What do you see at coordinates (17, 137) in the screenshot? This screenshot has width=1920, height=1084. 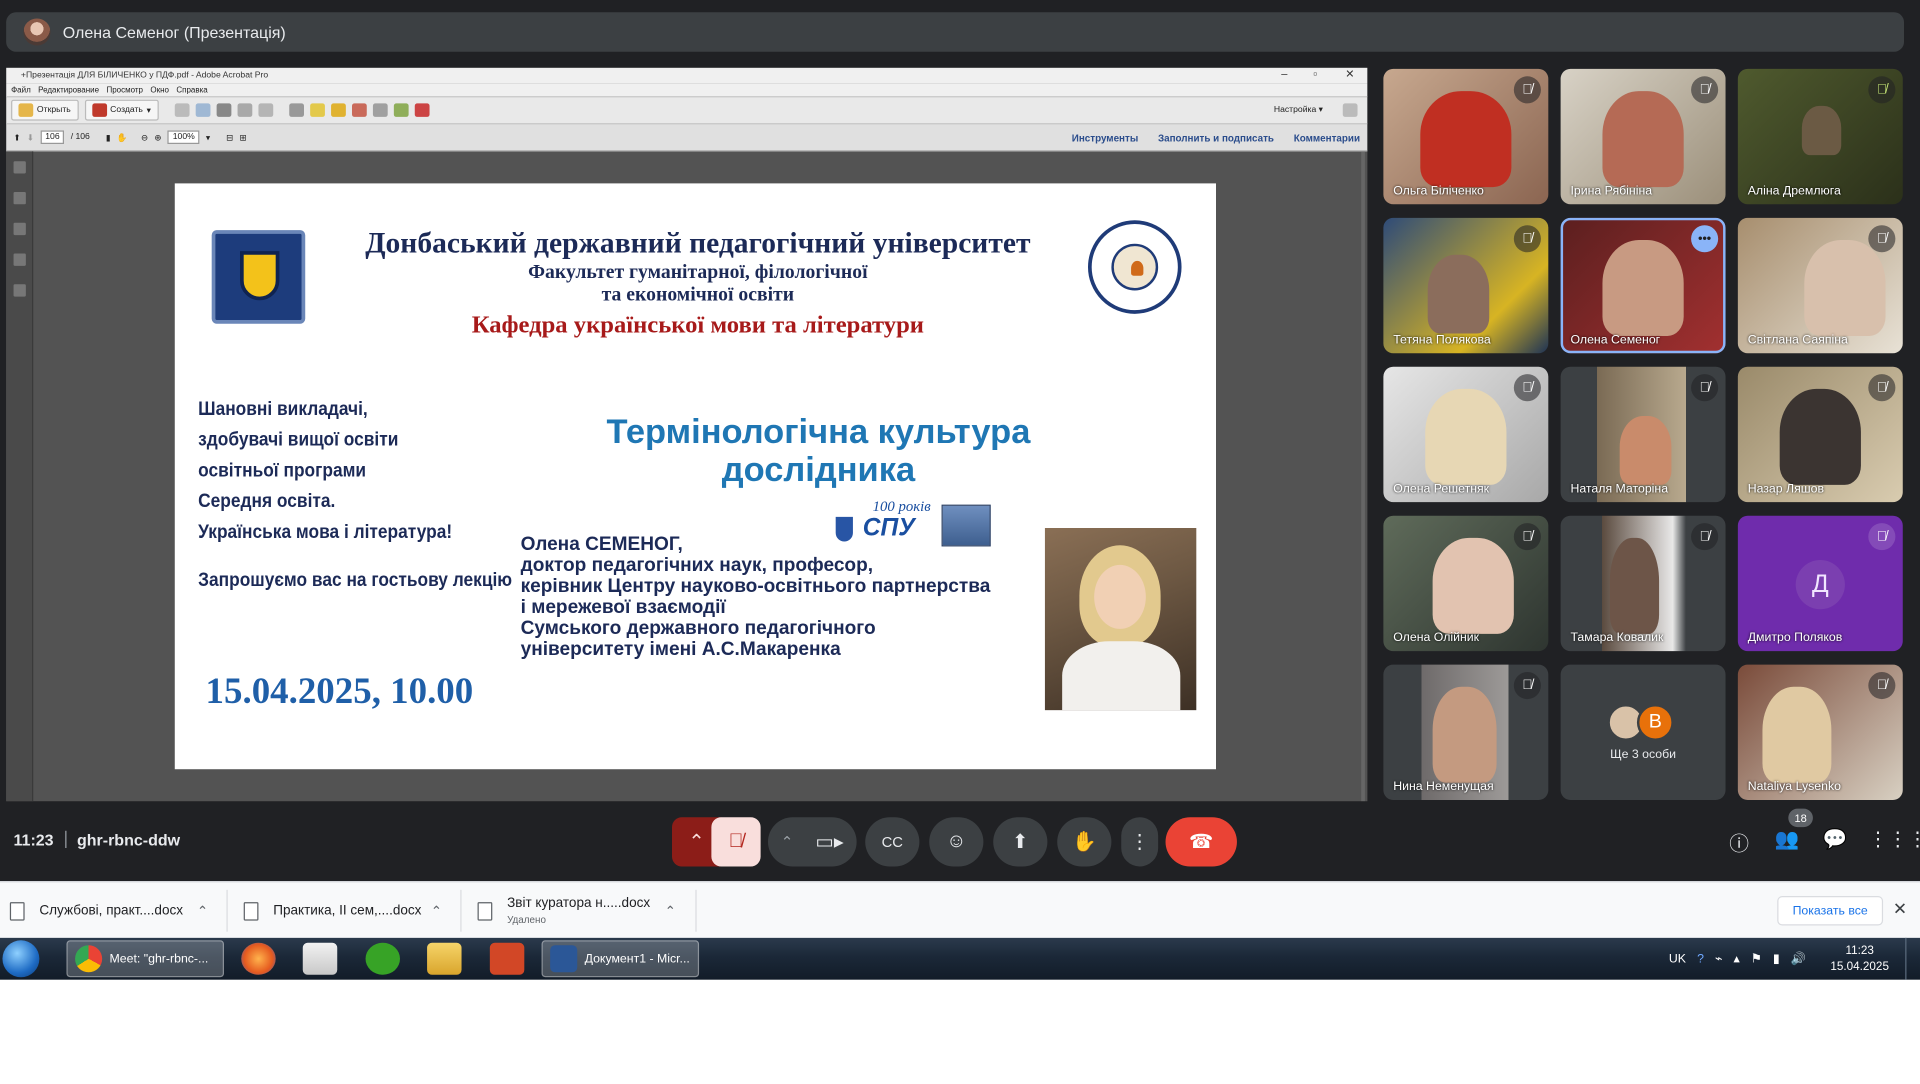 I see `prev-page-icon: ⬆` at bounding box center [17, 137].